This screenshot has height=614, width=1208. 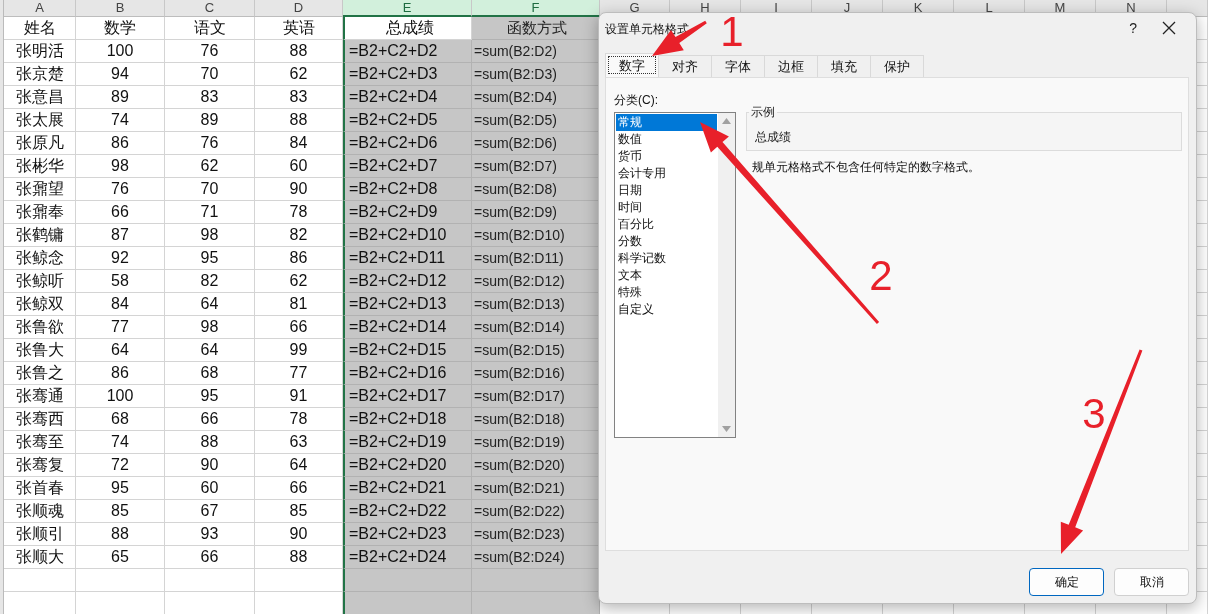 I want to click on table-cell: 89, so click(x=210, y=120).